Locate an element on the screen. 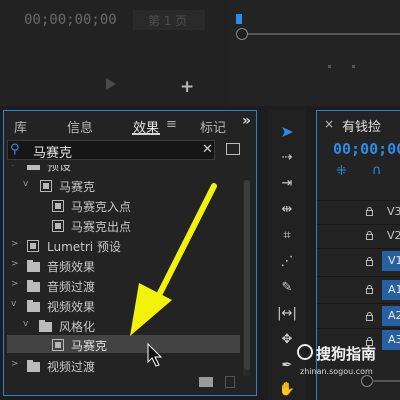 The height and width of the screenshot is (400, 400). annotation-overlay is located at coordinates (173, 275).